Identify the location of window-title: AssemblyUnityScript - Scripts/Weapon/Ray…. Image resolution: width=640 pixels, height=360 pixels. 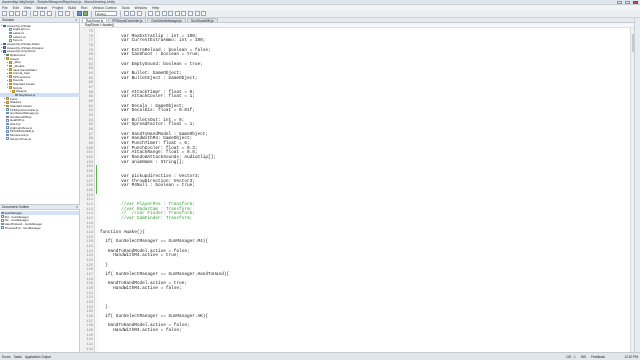
(58, 2).